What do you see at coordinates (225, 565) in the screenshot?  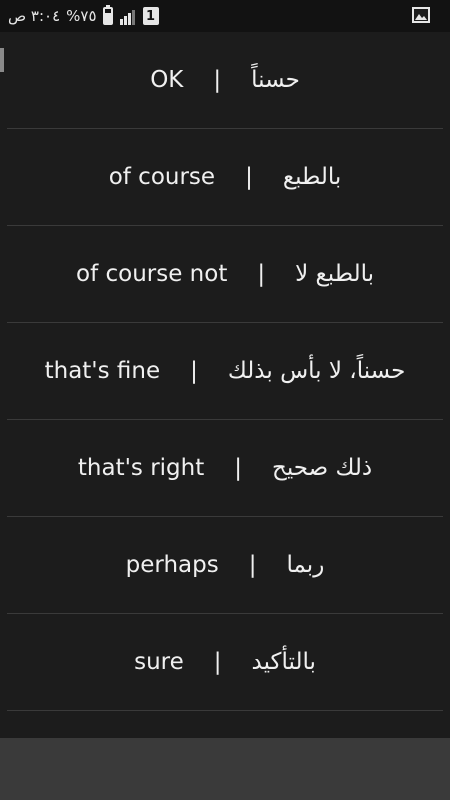 I see `list-item: perhaps | ربما` at bounding box center [225, 565].